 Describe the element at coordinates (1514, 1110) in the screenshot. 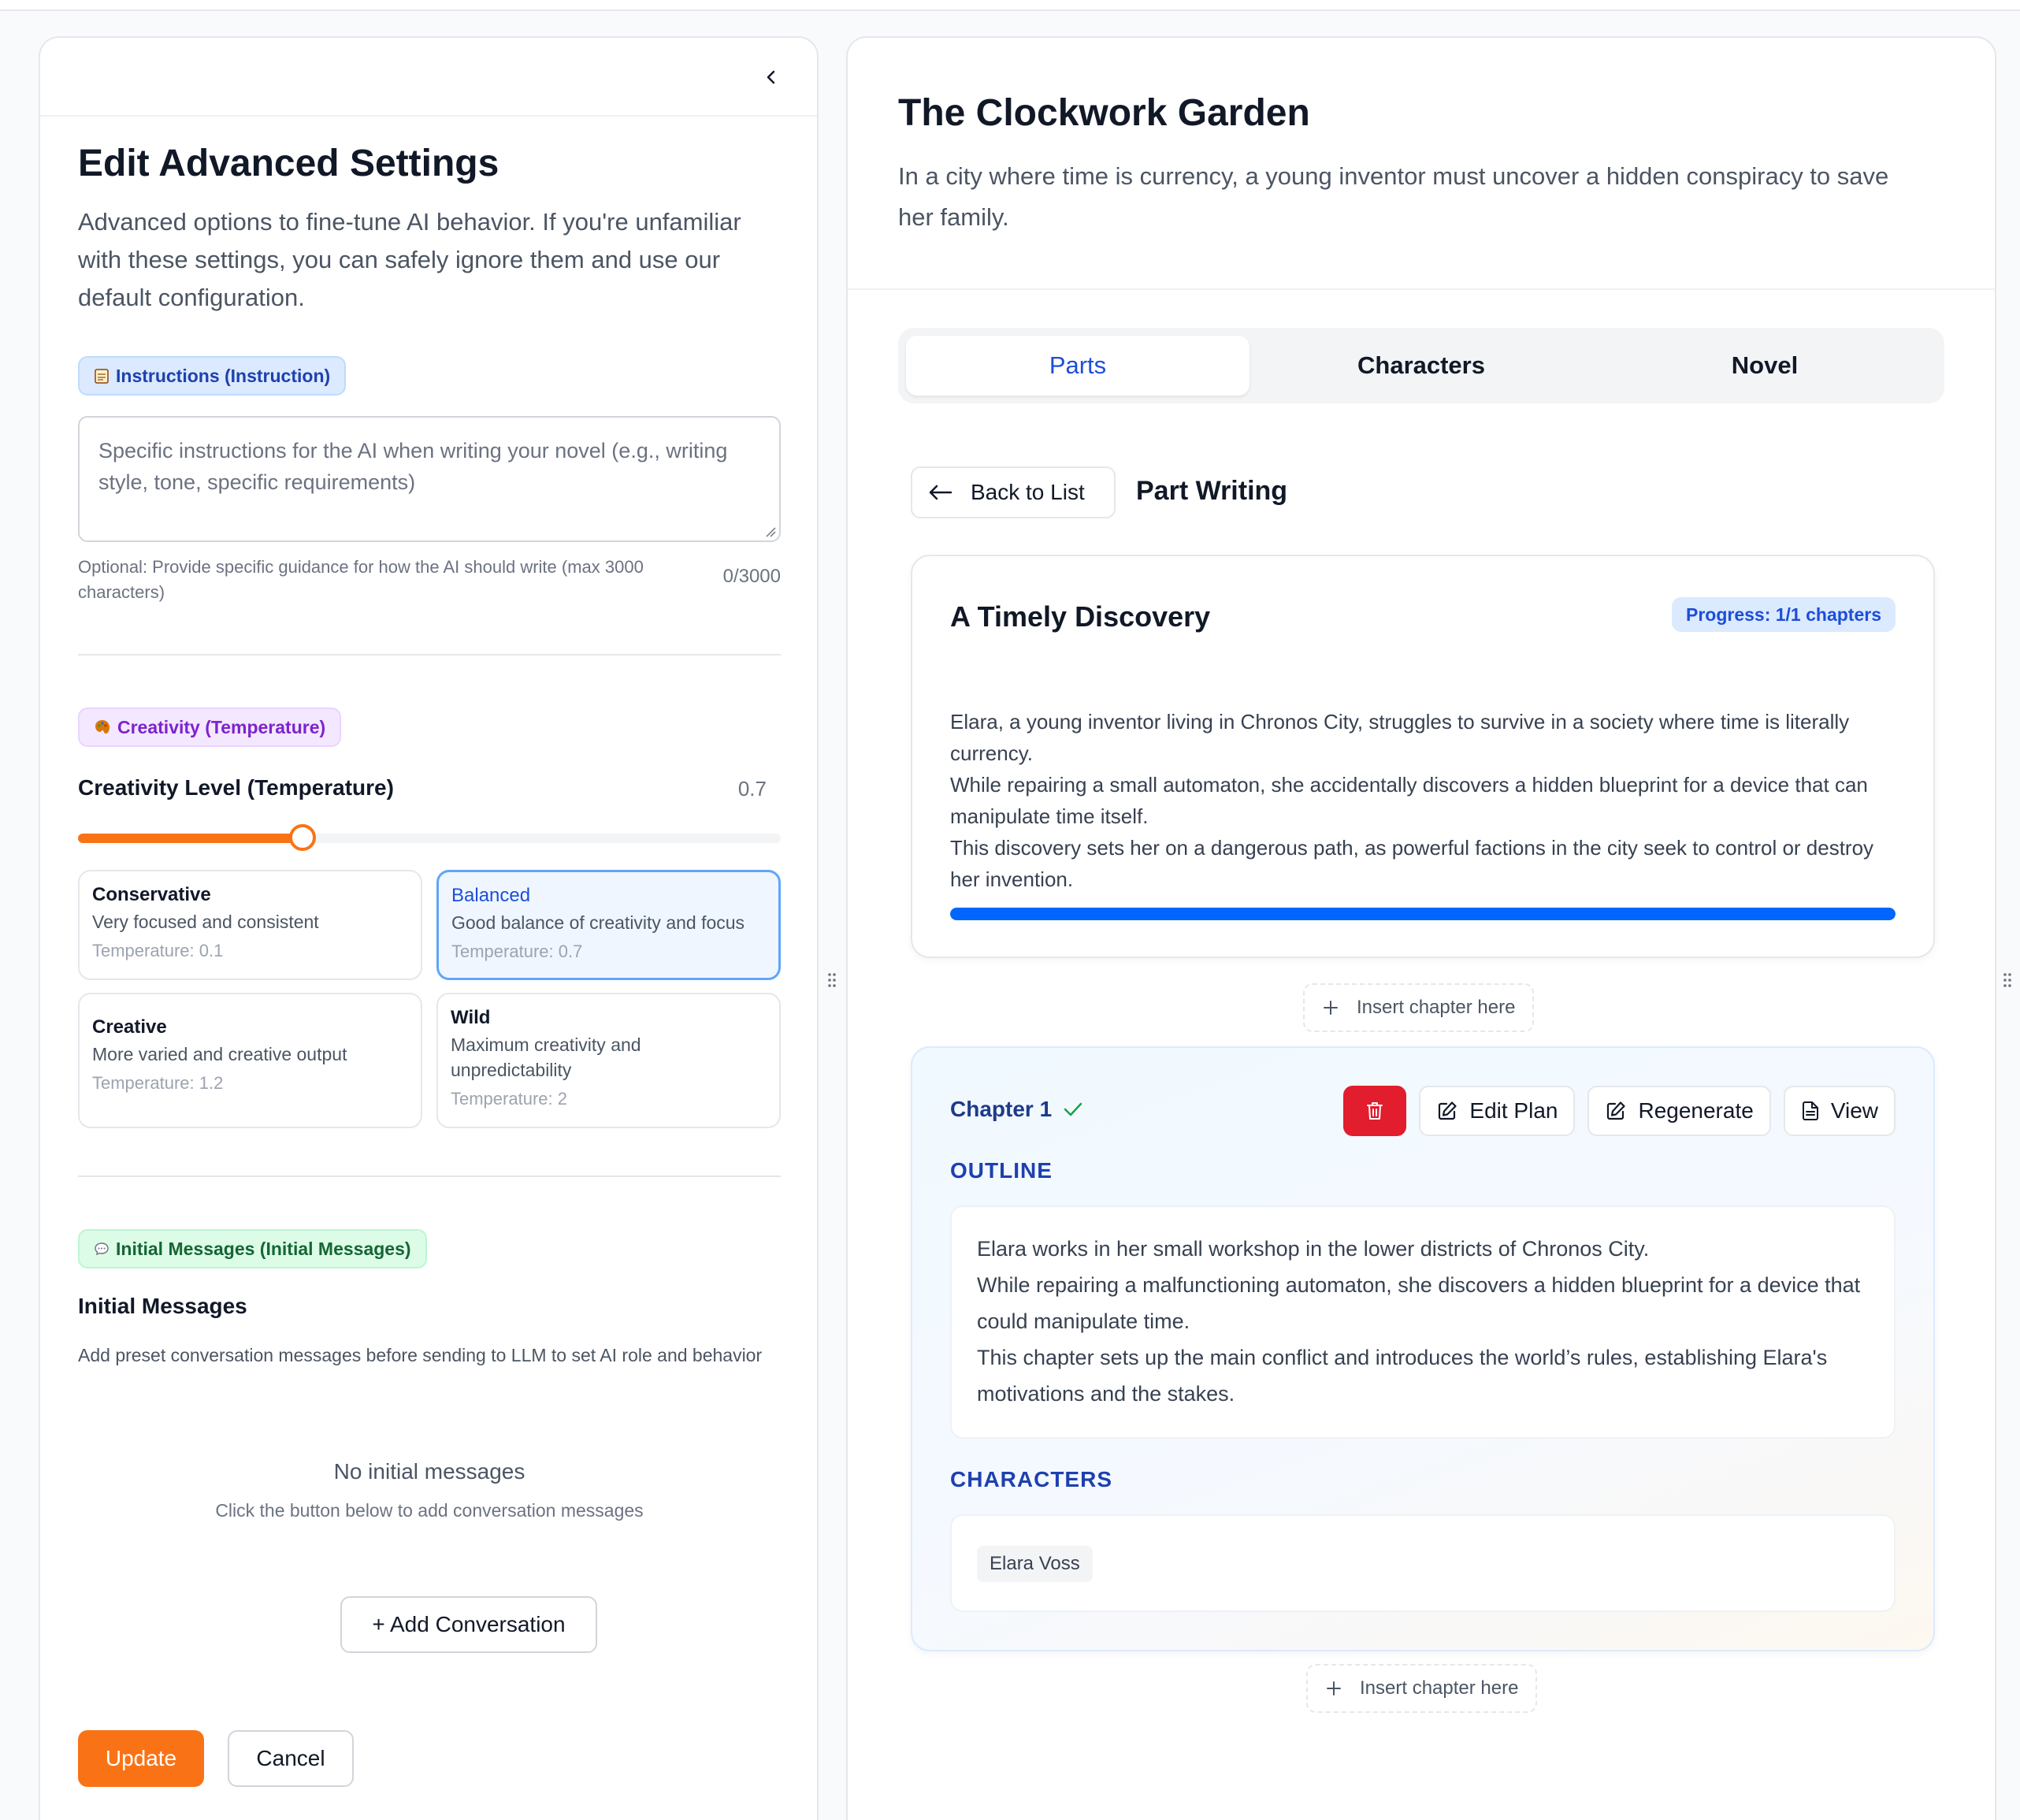

I see `edit-plan-label: Edit Plan` at that location.